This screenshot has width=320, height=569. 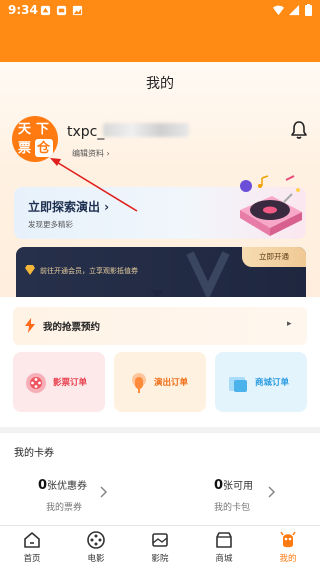 I want to click on bottom-tab-bar: 首页 电影 影院 商城 我的, so click(x=160, y=547).